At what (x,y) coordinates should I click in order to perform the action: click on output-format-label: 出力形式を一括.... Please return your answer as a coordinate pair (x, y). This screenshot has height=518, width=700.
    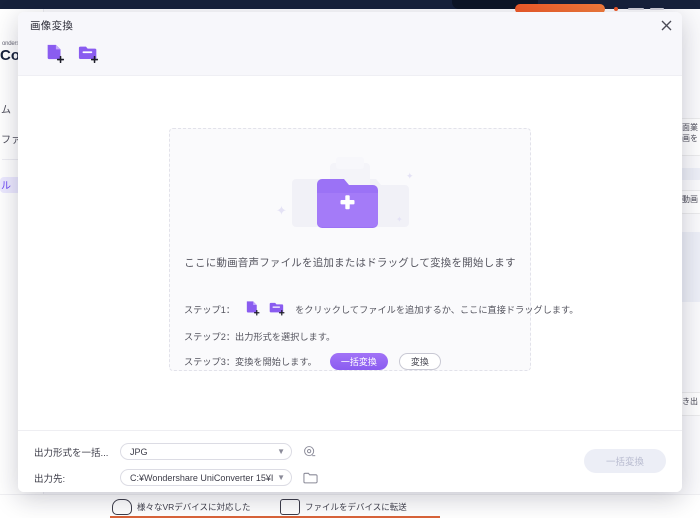
    Looking at the image, I should click on (71, 453).